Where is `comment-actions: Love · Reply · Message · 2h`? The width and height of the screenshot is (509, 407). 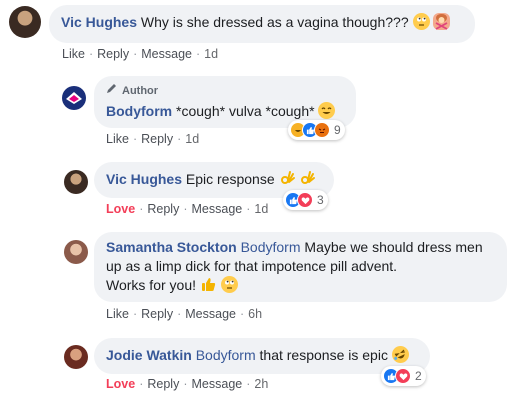 comment-actions: Love · Reply · Message · 2h is located at coordinates (187, 384).